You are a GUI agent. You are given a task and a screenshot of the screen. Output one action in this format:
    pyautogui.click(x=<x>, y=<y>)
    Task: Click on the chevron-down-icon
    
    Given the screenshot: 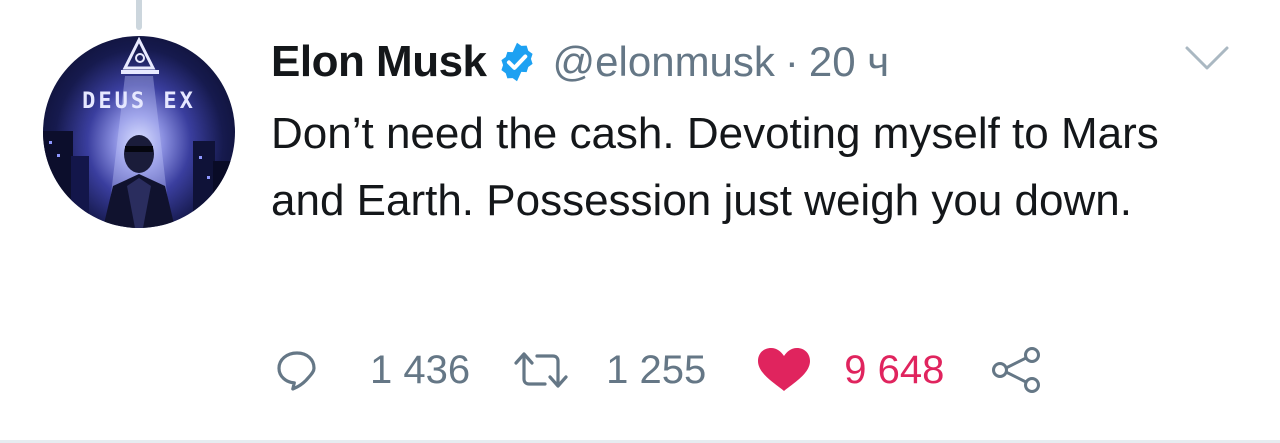 What is the action you would take?
    pyautogui.click(x=1207, y=58)
    